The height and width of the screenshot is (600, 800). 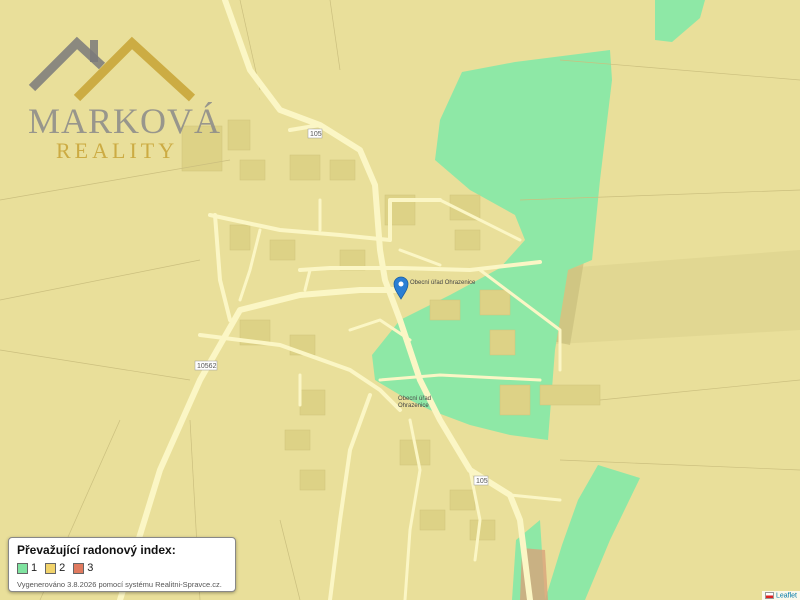 What do you see at coordinates (90, 568) in the screenshot?
I see `legend-label-3: 3` at bounding box center [90, 568].